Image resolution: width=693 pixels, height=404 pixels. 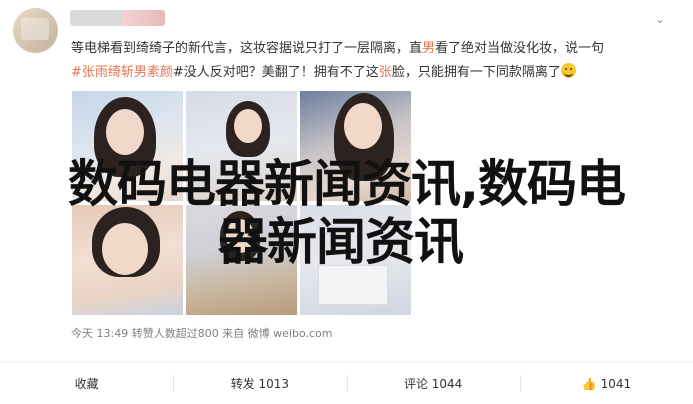 What do you see at coordinates (660, 19) in the screenshot?
I see `chevron-down-icon: ⌄` at bounding box center [660, 19].